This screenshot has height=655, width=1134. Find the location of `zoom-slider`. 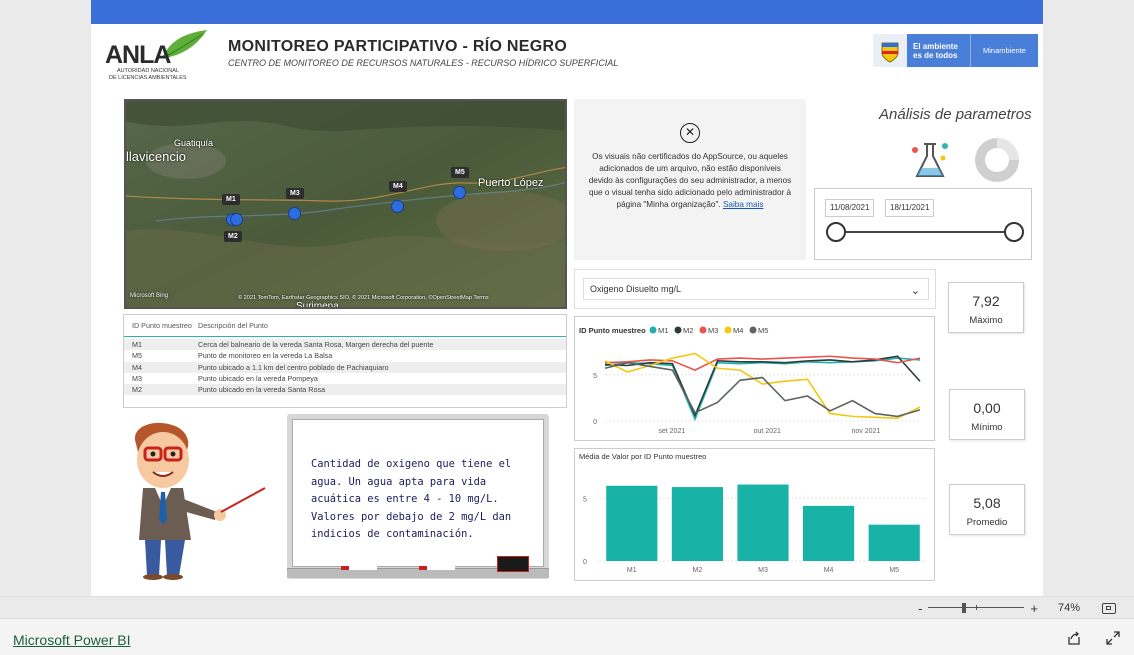

zoom-slider is located at coordinates (976, 608).